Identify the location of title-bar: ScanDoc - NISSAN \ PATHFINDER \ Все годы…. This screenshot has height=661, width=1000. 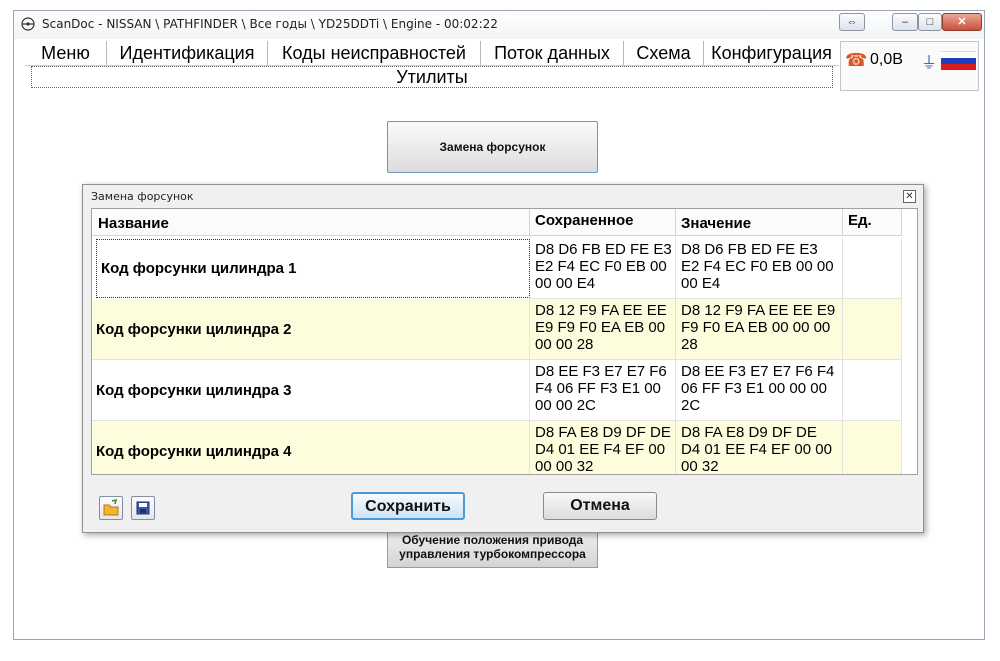
(499, 25).